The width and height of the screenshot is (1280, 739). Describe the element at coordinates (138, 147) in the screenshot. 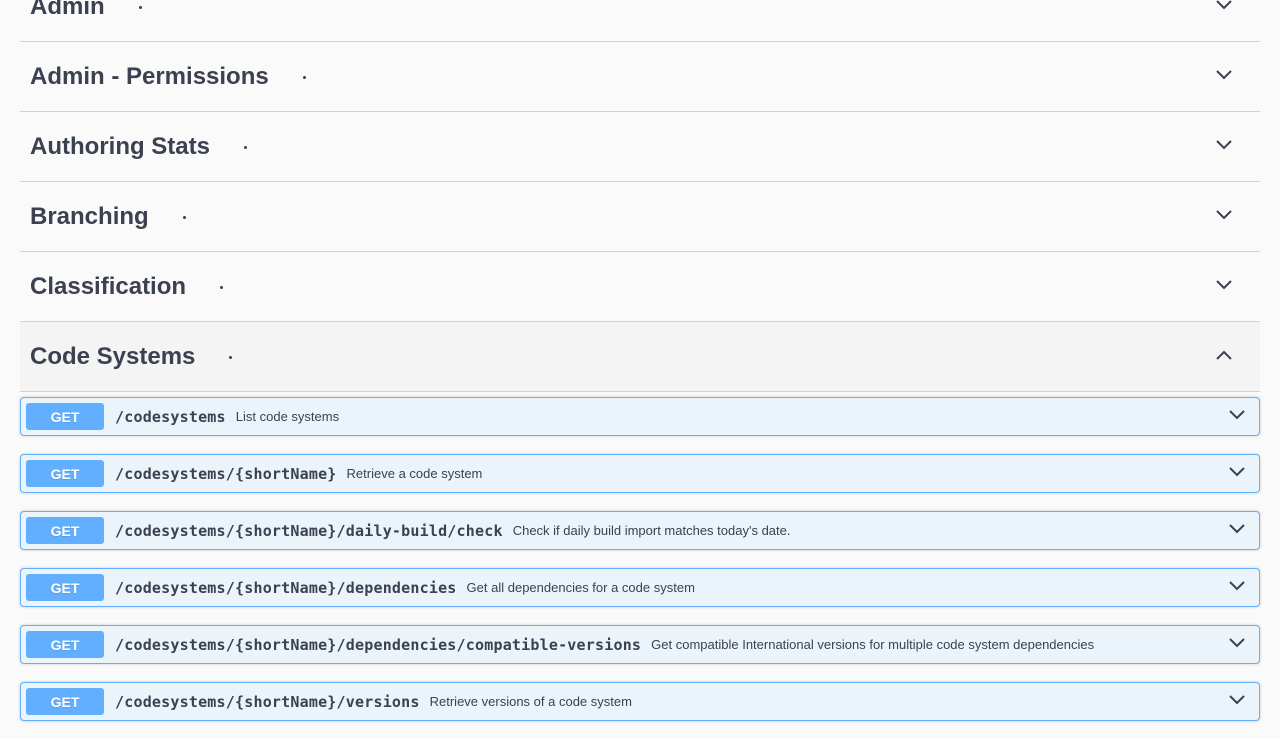

I see `tag-title: Authoring Stats` at that location.